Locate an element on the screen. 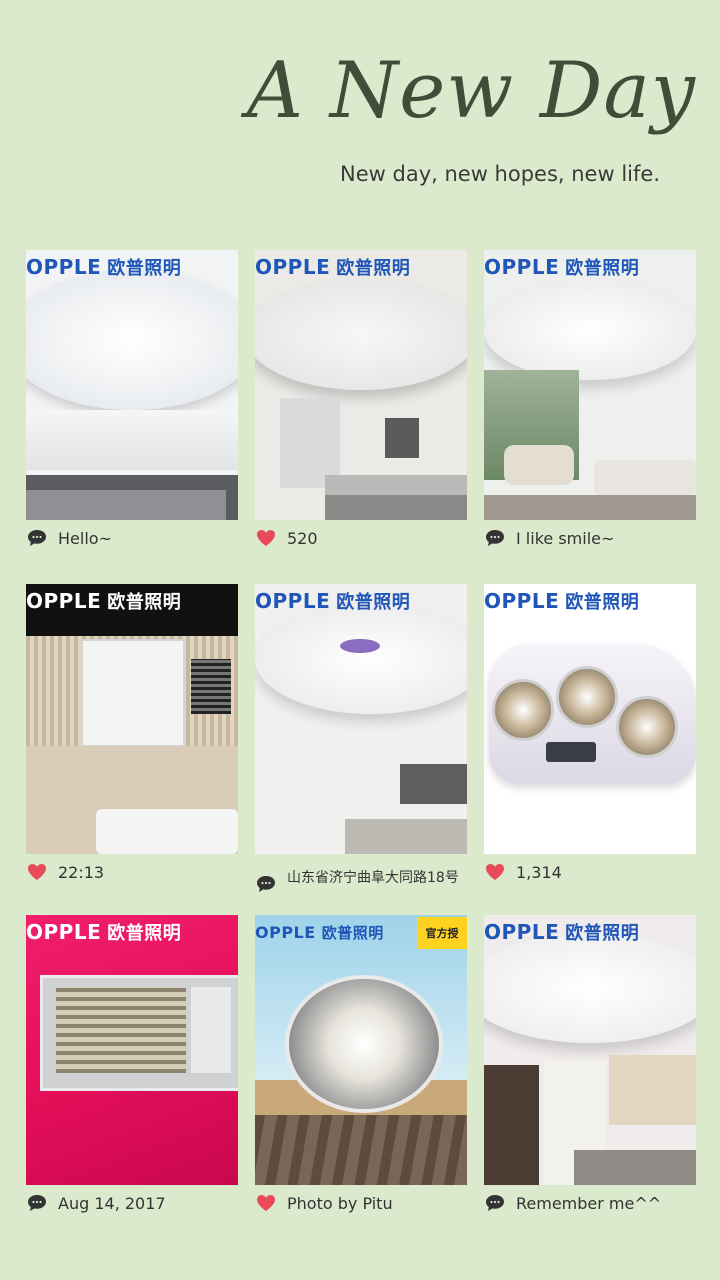  caption-text: 1,314 is located at coordinates (539, 872).